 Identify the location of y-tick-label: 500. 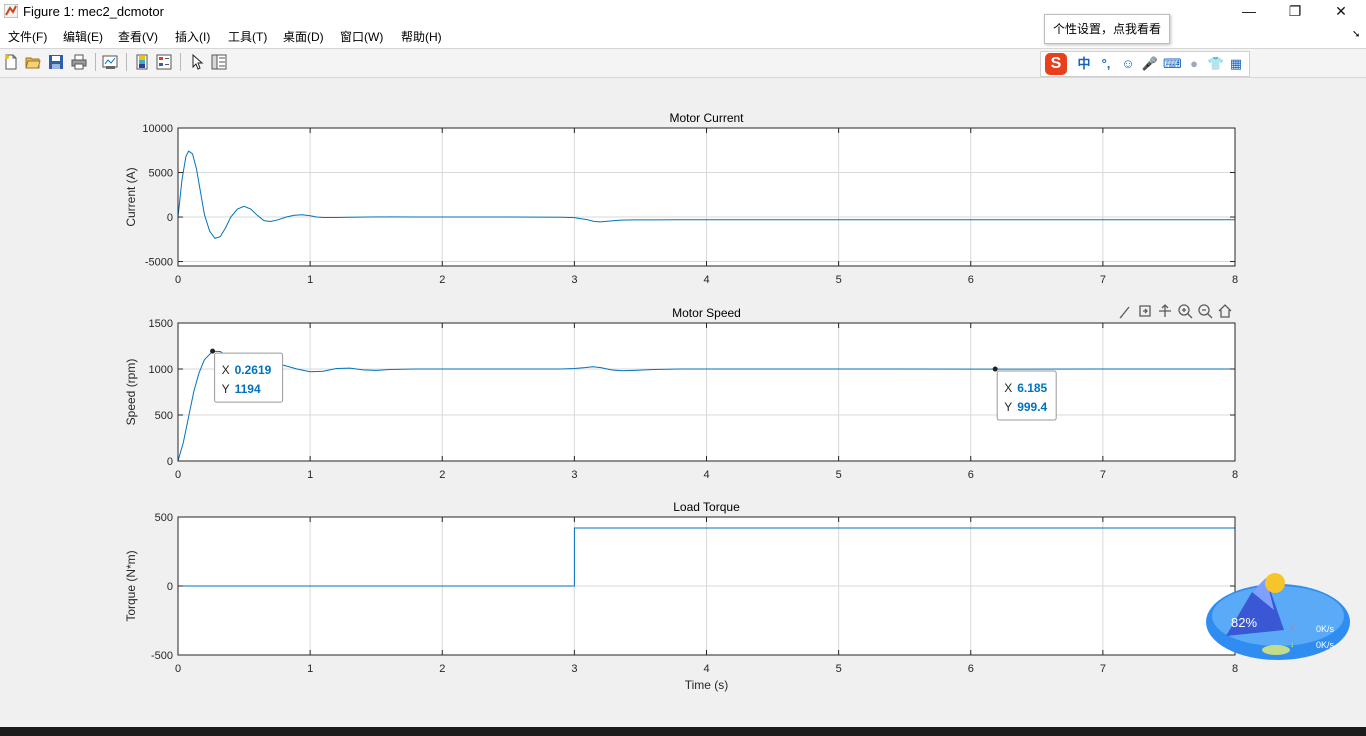
(164, 416).